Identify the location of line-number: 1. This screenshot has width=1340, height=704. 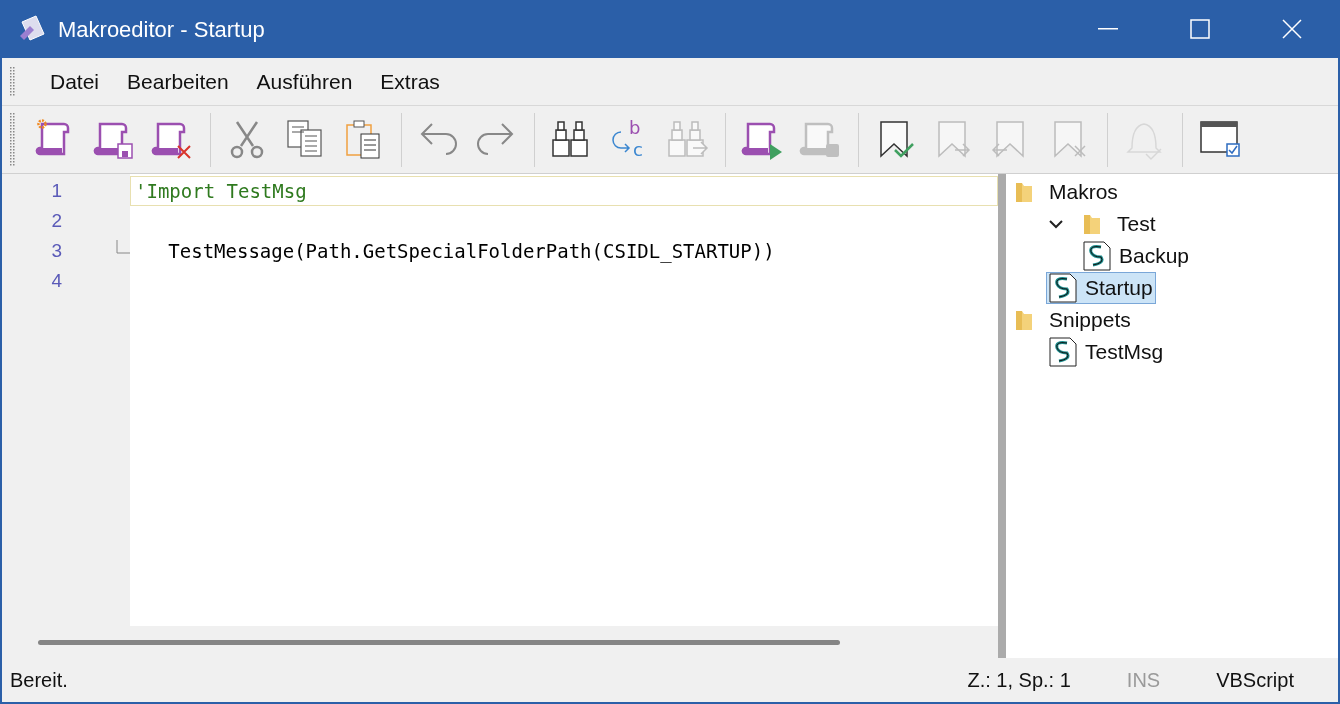
(56, 190).